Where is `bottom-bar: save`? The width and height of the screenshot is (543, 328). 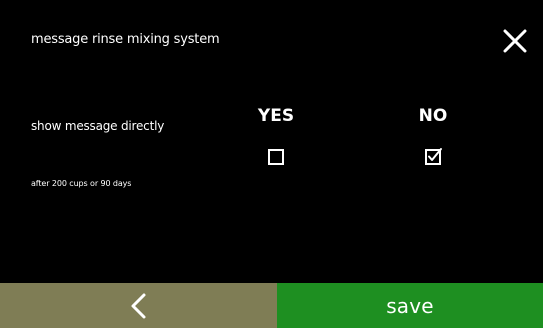 bottom-bar: save is located at coordinates (271, 305).